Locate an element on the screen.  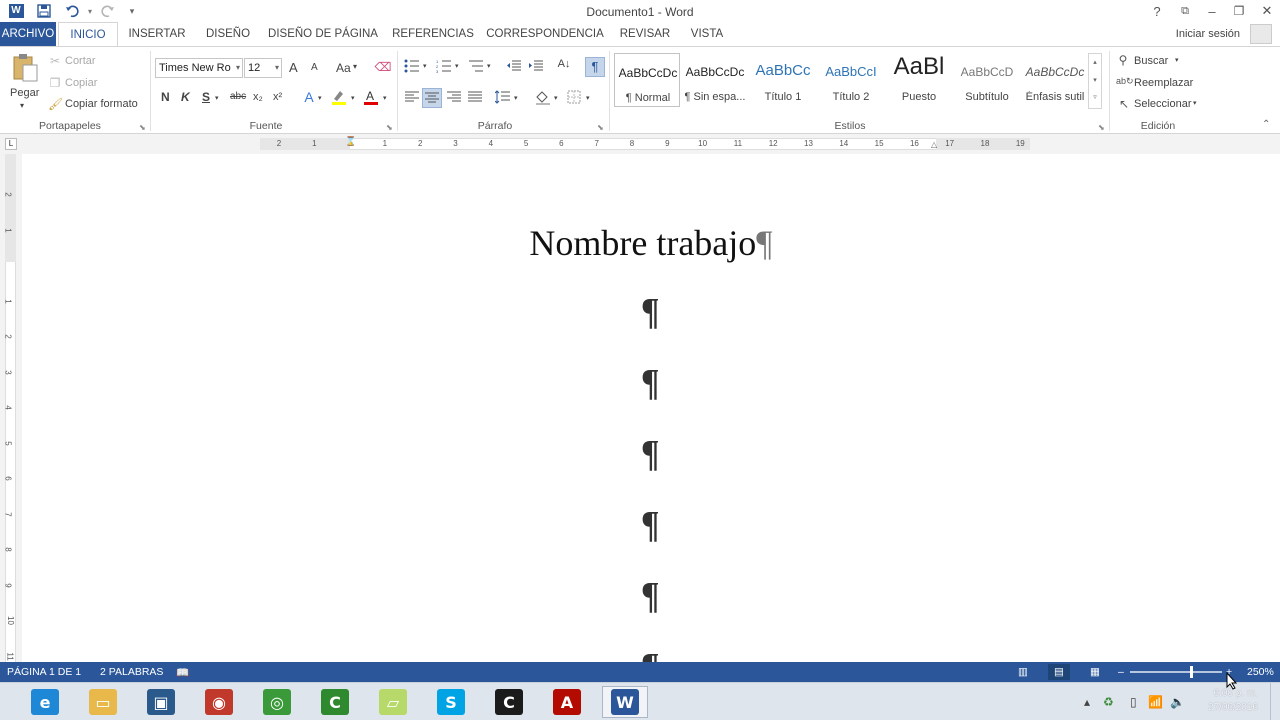
restore-button: ❐ is located at coordinates (1239, 11).